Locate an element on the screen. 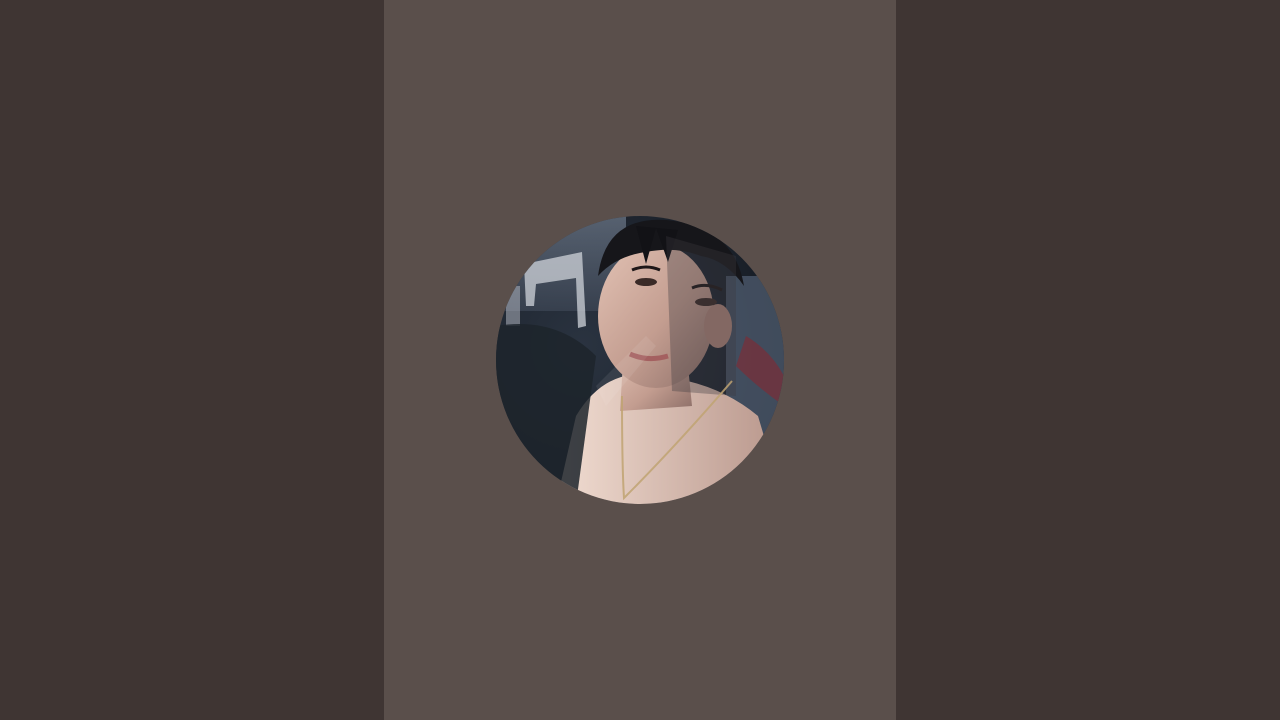 This screenshot has width=1280, height=720. avatar-photo-icon is located at coordinates (640, 360).